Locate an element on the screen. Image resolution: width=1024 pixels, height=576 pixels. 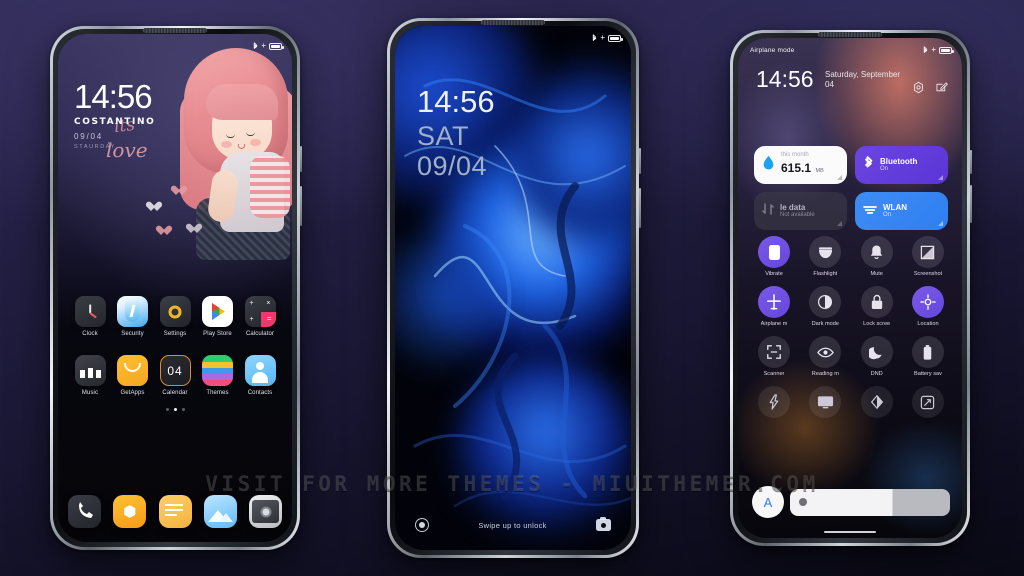
app-label: Settings is located at coordinates (175, 334).